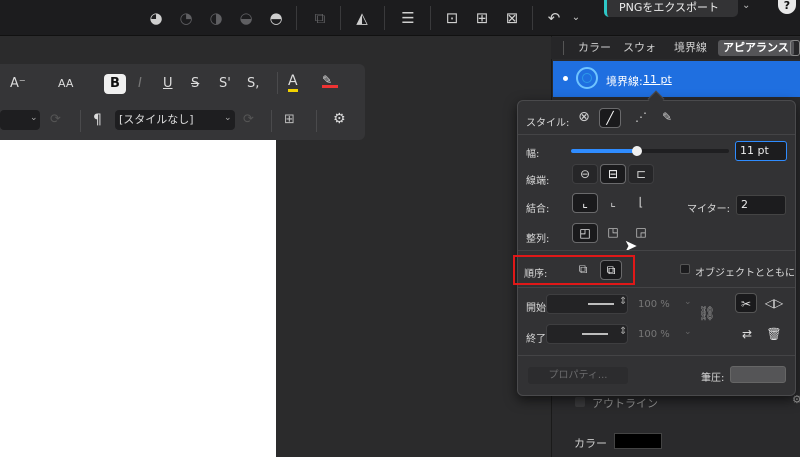 This screenshot has height=457, width=800. What do you see at coordinates (587, 304) in the screenshot?
I see `start-arrow-select` at bounding box center [587, 304].